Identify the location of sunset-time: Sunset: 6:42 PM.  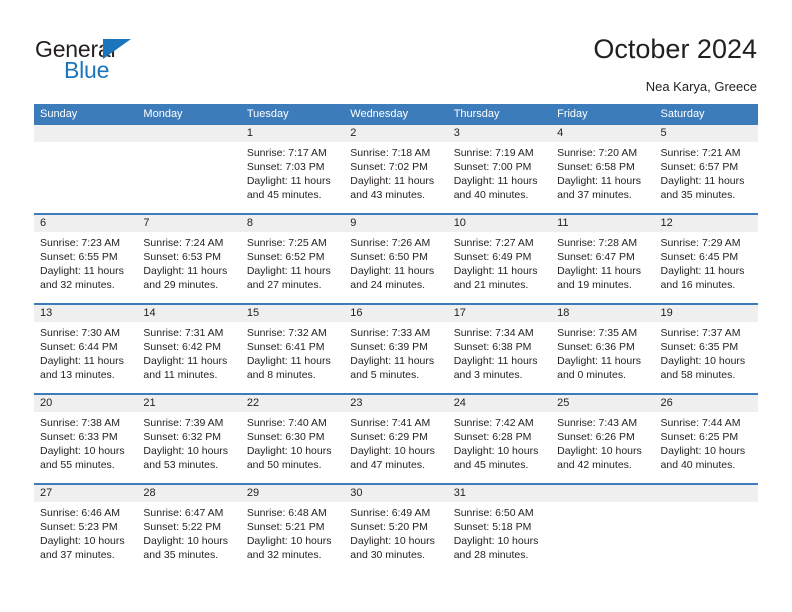
(182, 347).